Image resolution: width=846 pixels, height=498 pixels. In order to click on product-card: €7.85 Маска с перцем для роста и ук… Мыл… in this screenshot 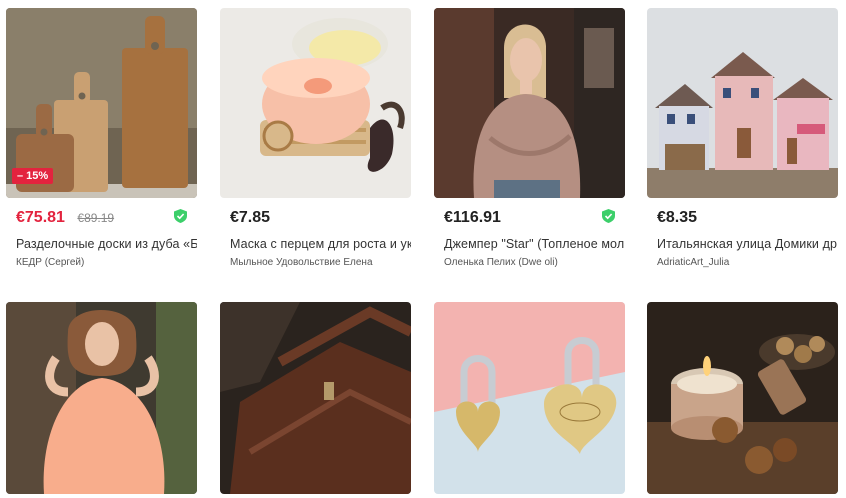, I will do `click(315, 138)`.